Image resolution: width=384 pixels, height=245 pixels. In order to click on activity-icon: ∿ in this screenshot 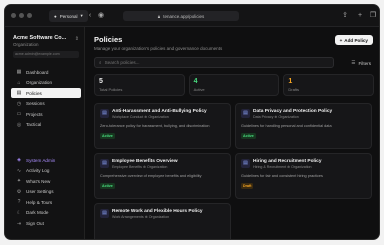, I will do `click(19, 170)`.